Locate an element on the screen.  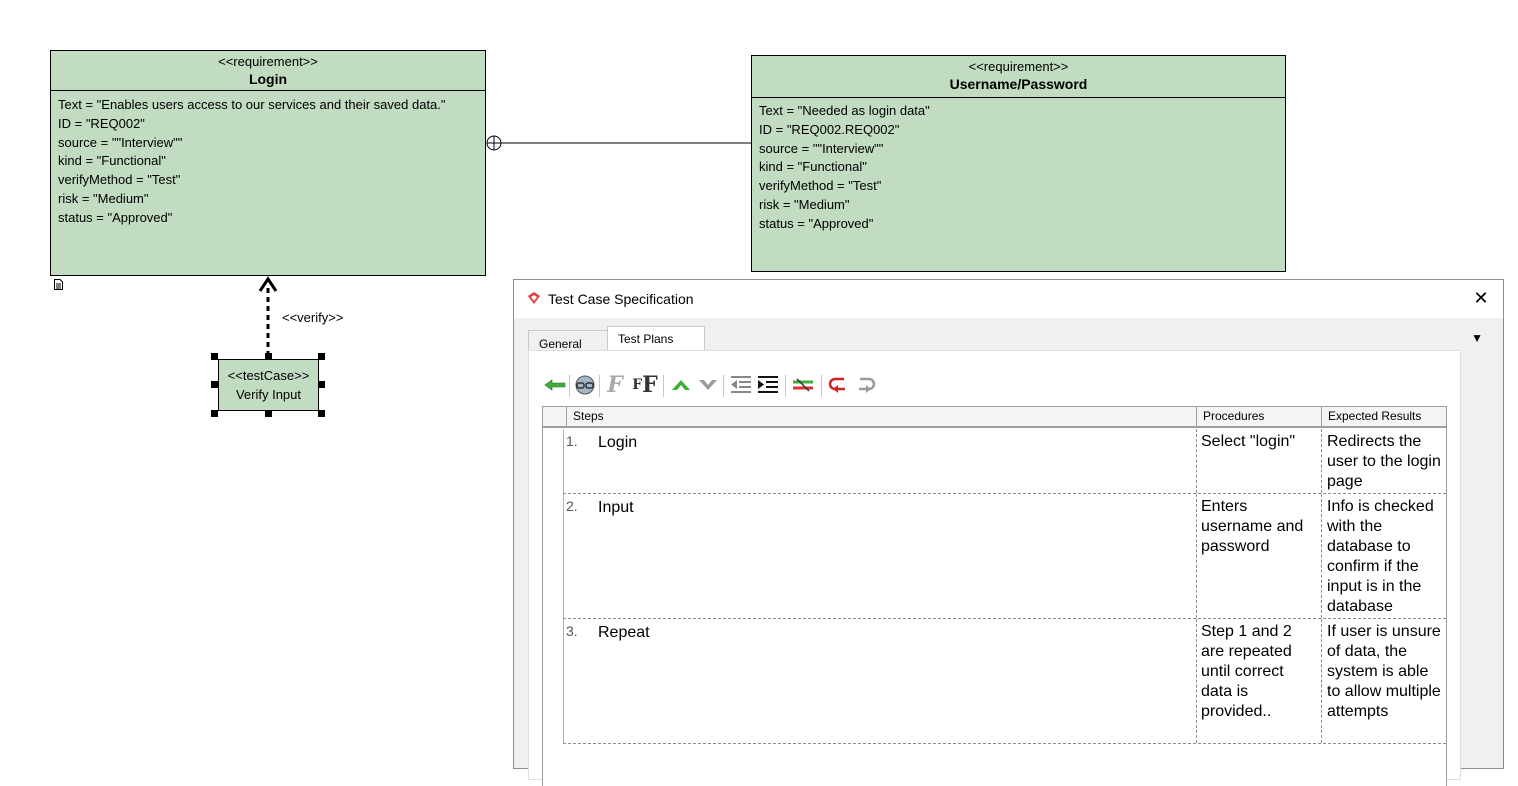
undo-icon is located at coordinates (839, 385).